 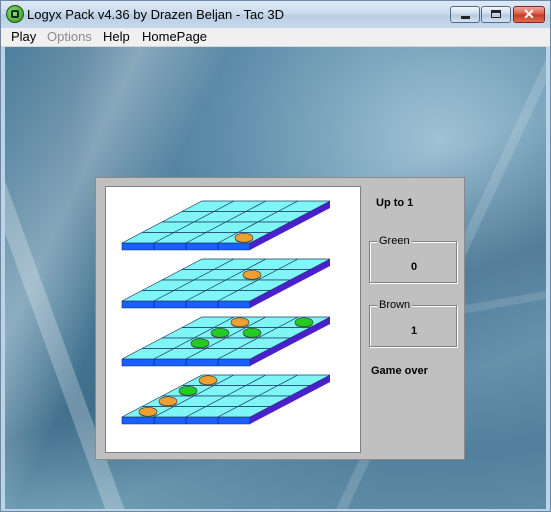 I want to click on status-label: Game over, so click(x=399, y=371).